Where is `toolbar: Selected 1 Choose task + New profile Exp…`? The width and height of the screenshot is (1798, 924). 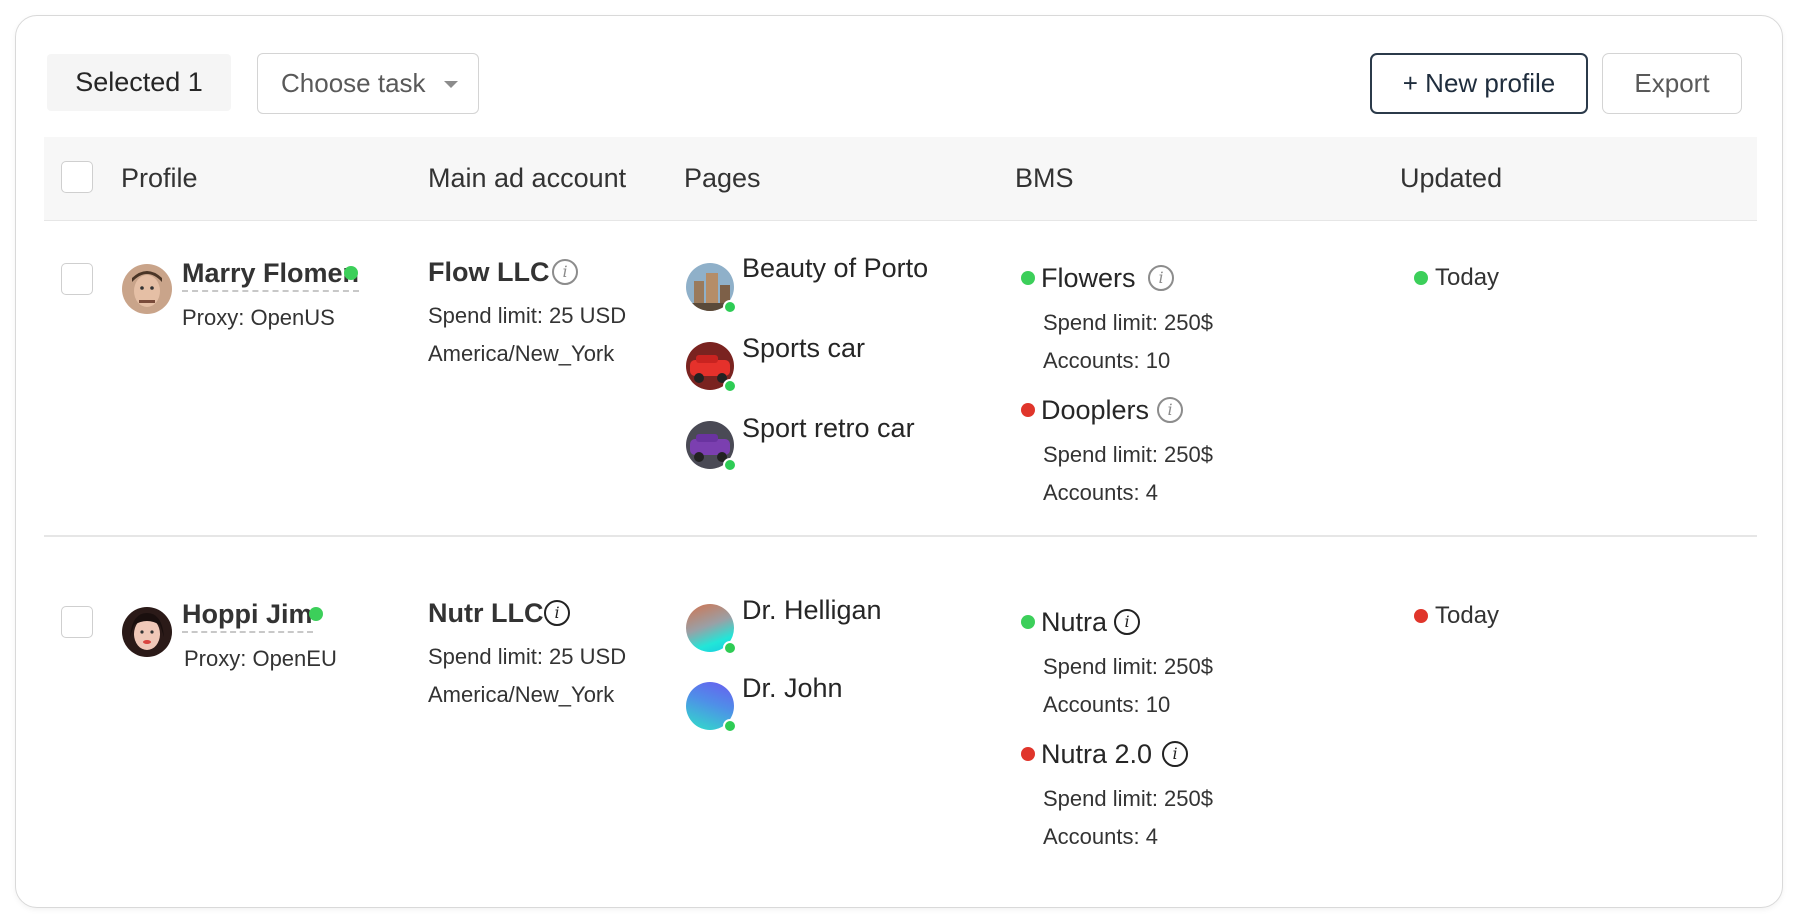
toolbar: Selected 1 Choose task + New profile Exp… is located at coordinates (899, 76).